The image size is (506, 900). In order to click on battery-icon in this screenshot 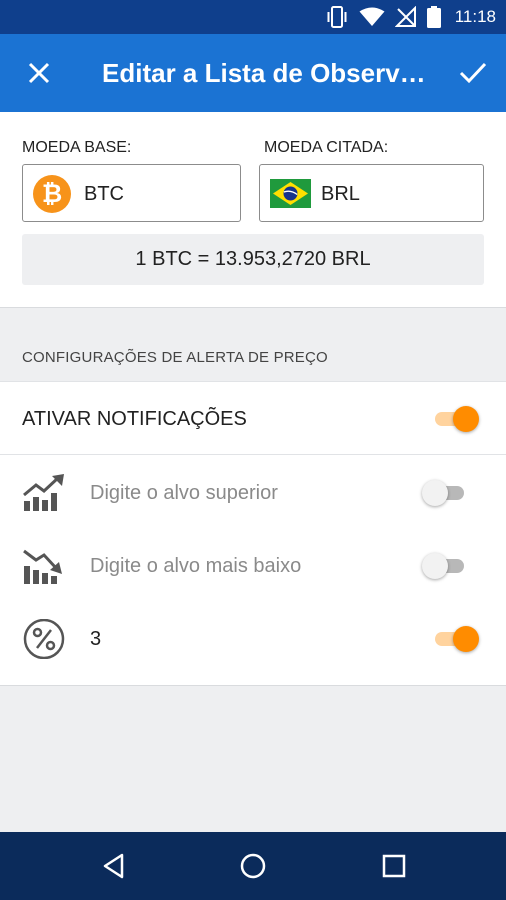, I will do `click(433, 17)`.